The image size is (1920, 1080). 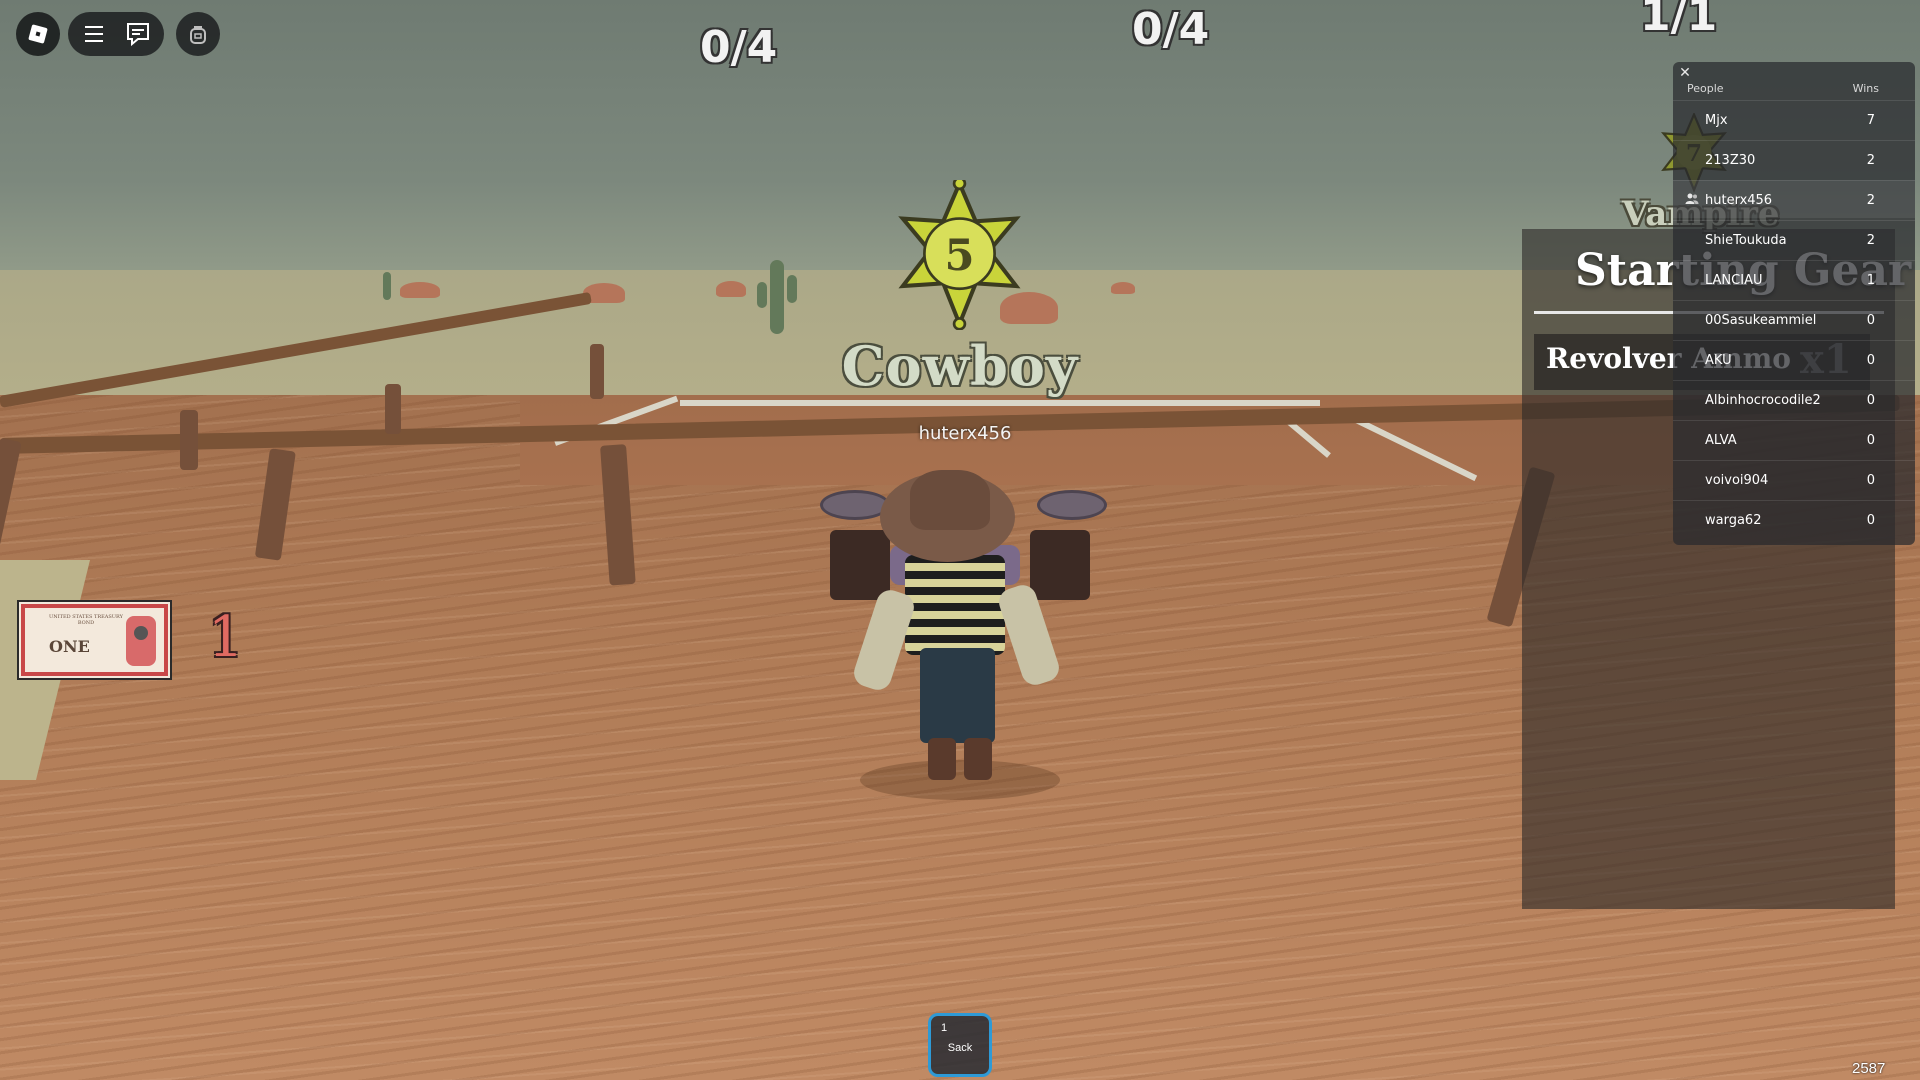 I want to click on player-name: voivoi904, so click(x=1737, y=480).